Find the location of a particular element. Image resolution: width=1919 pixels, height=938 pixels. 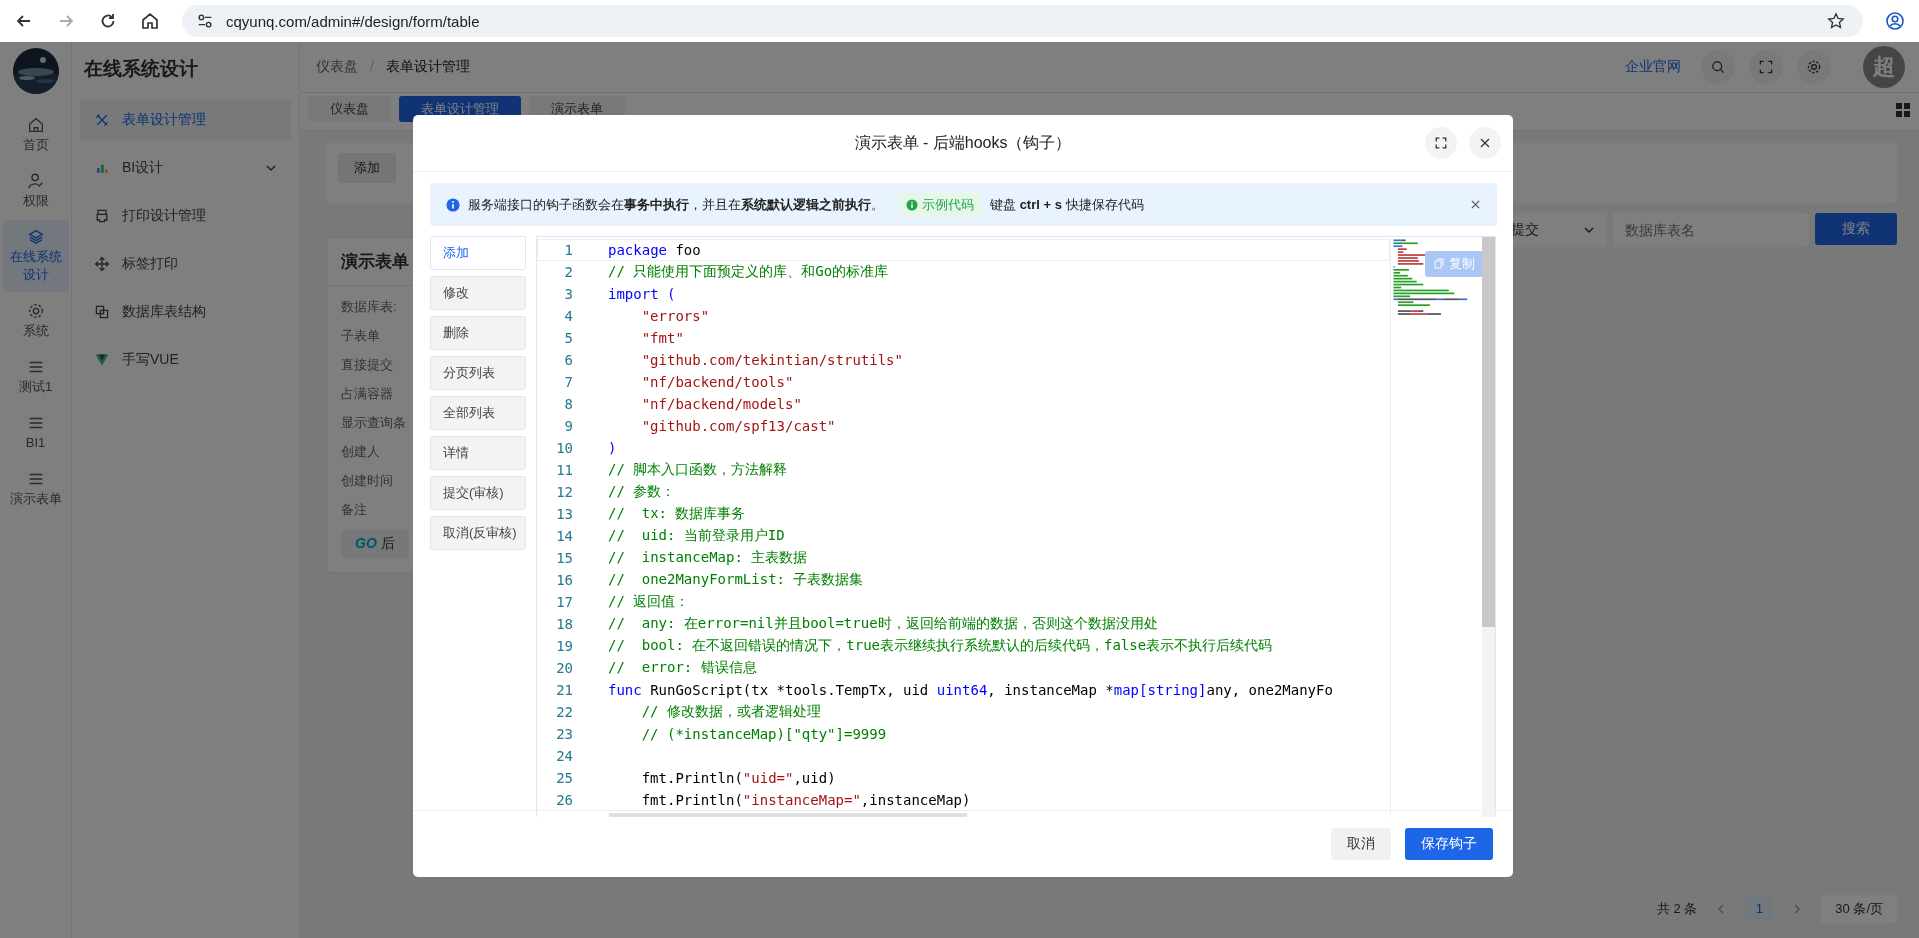

gear-icon is located at coordinates (35, 311).